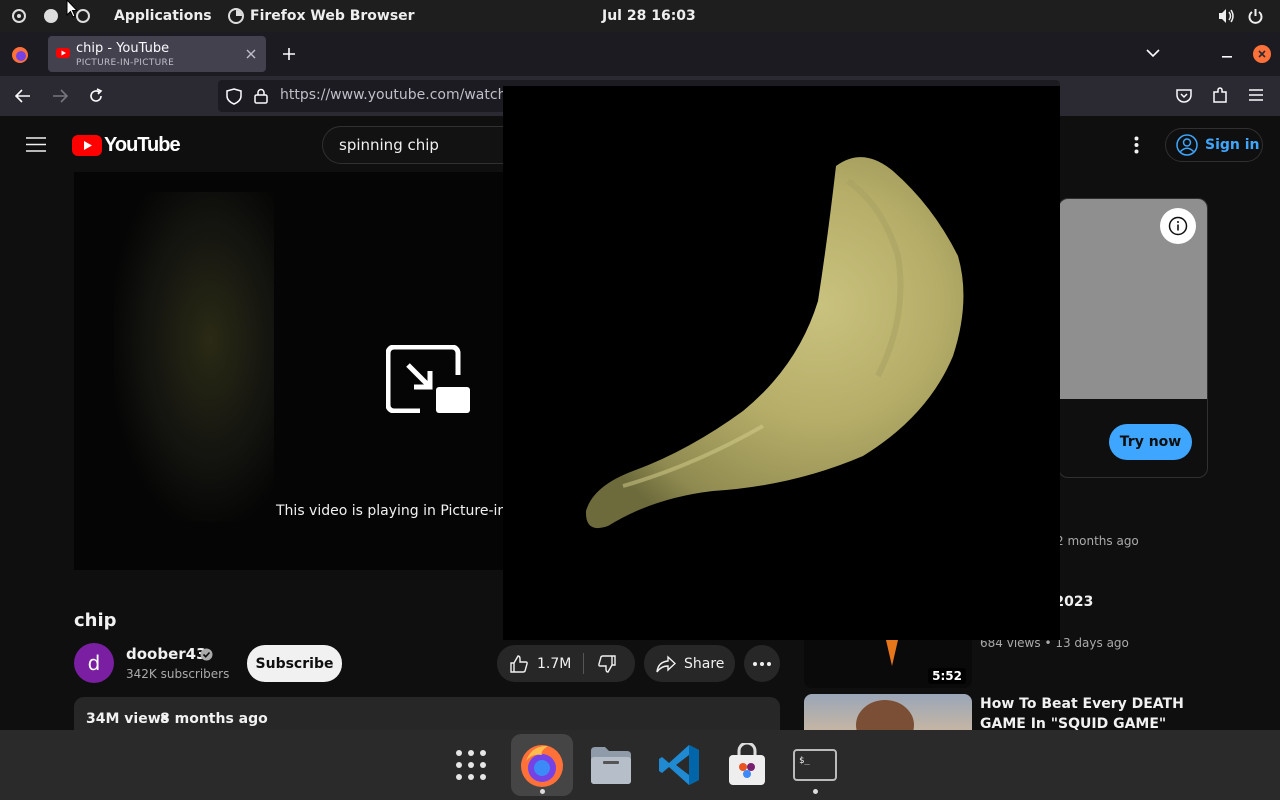  What do you see at coordinates (95, 620) in the screenshot?
I see `video-title: chip` at bounding box center [95, 620].